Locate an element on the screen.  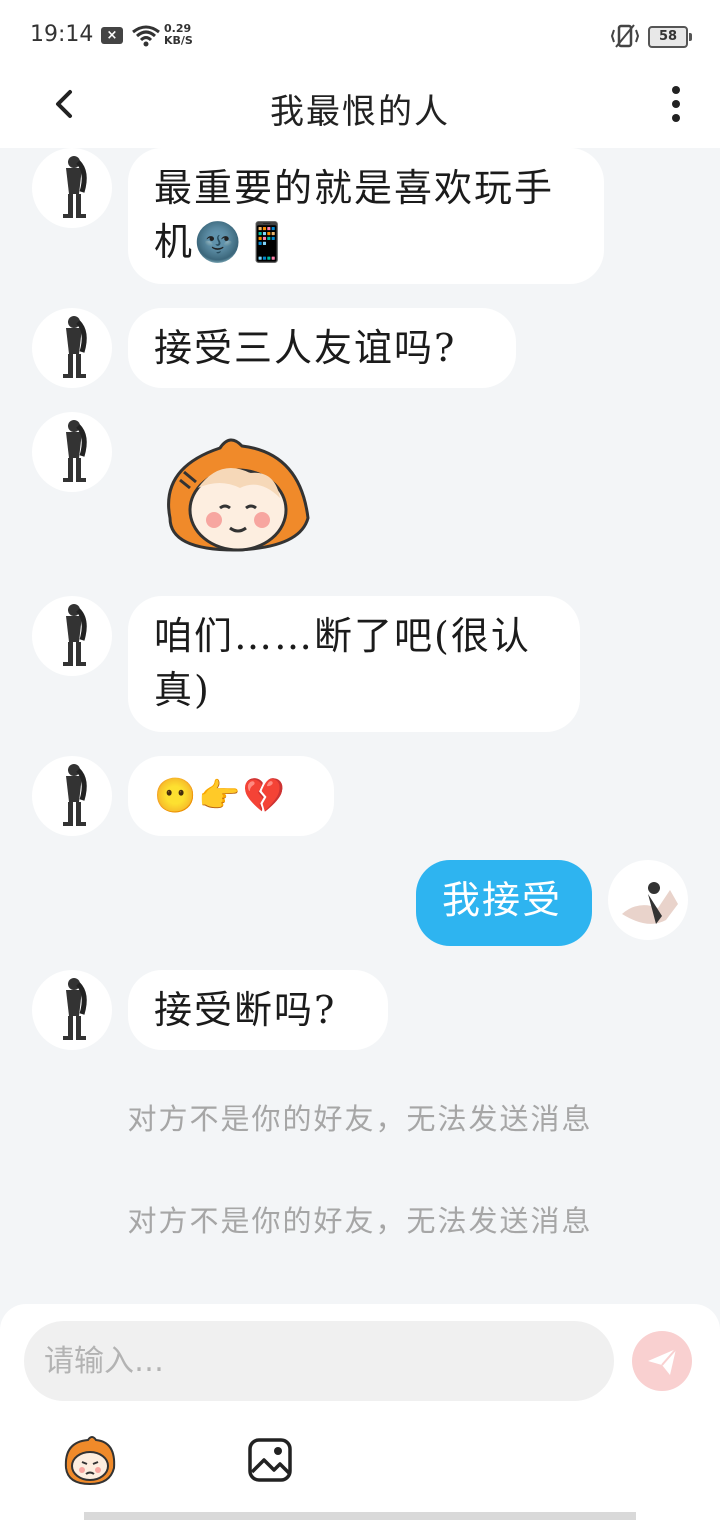
send-button is located at coordinates (662, 1361).